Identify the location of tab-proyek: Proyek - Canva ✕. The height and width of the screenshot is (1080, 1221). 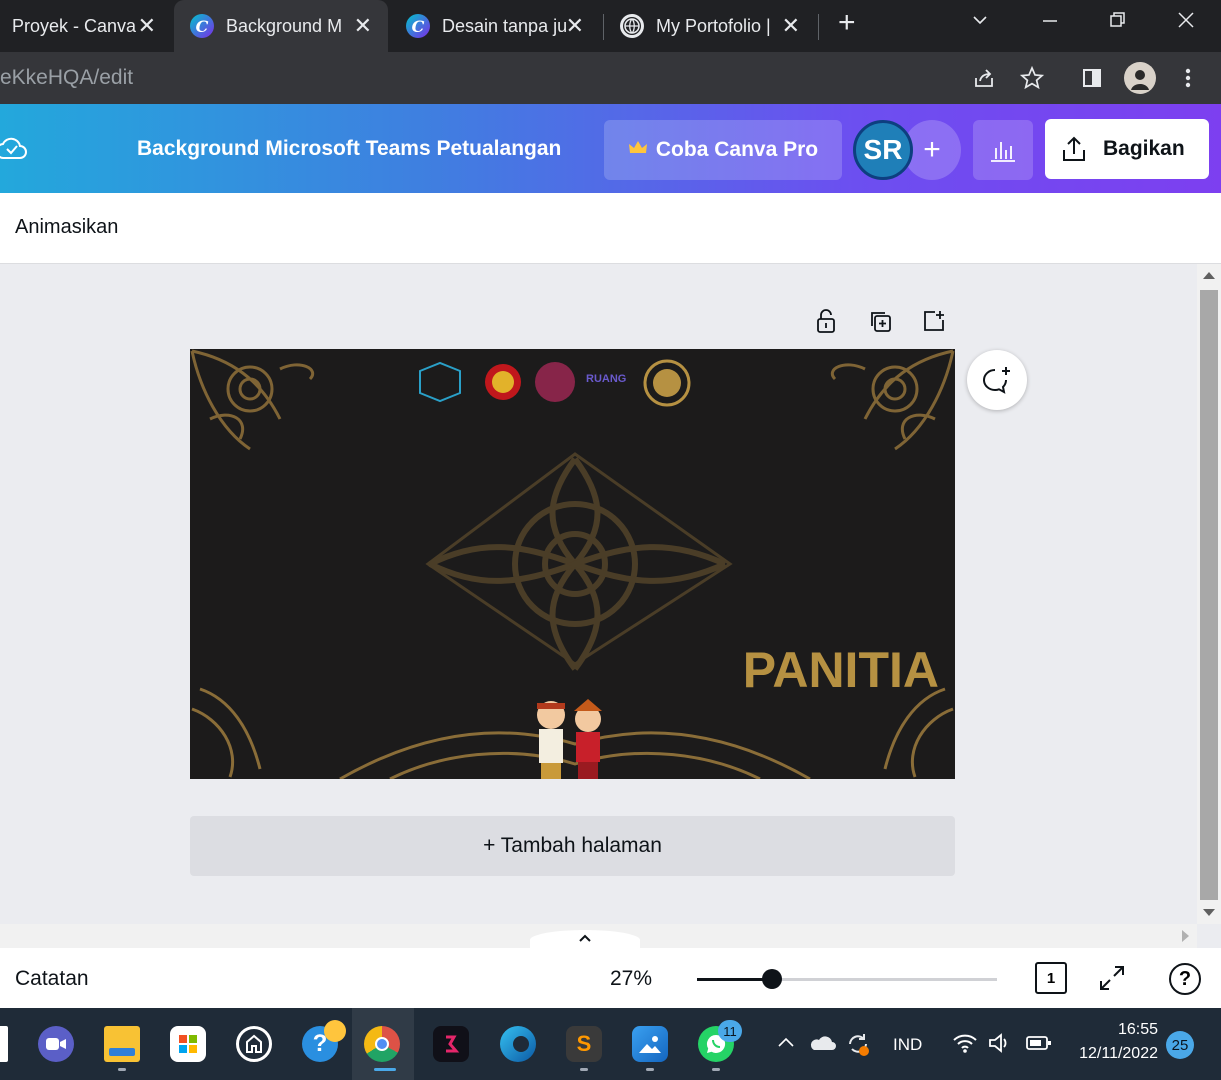
(86, 26).